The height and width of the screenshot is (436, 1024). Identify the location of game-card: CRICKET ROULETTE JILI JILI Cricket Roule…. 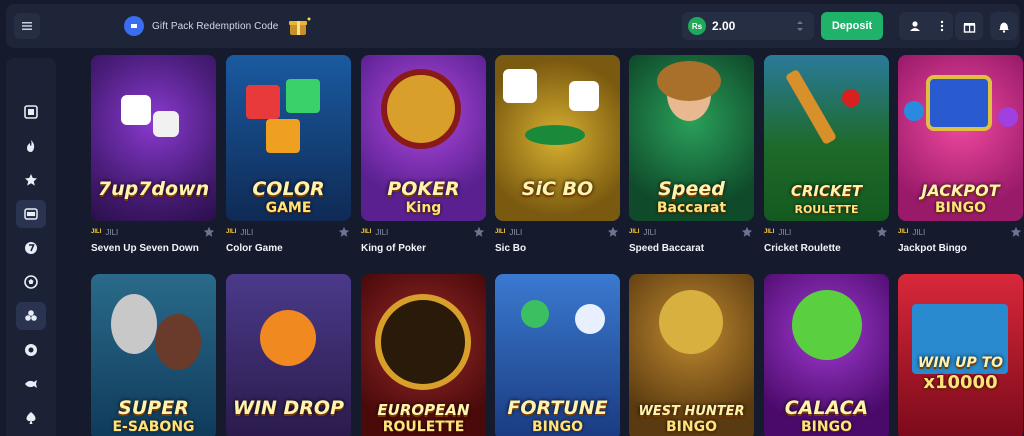
(827, 154).